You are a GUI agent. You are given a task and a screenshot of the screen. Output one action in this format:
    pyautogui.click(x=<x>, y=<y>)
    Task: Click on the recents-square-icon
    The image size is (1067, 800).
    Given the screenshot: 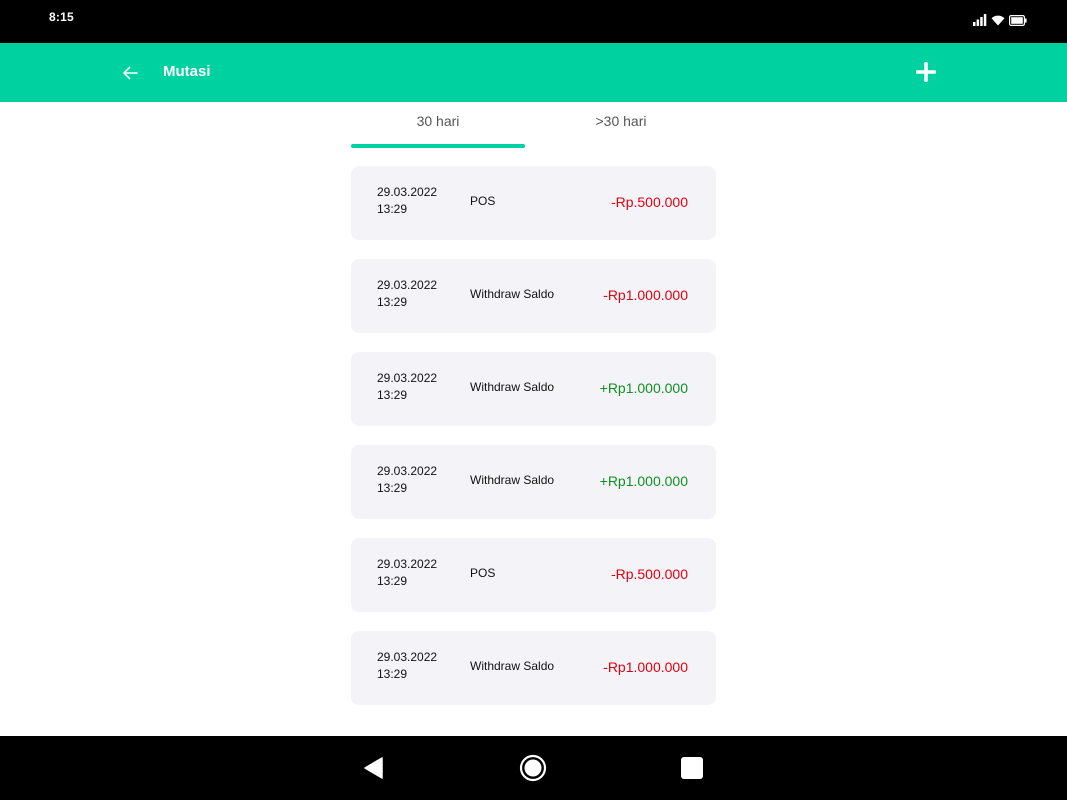 What is the action you would take?
    pyautogui.click(x=692, y=768)
    